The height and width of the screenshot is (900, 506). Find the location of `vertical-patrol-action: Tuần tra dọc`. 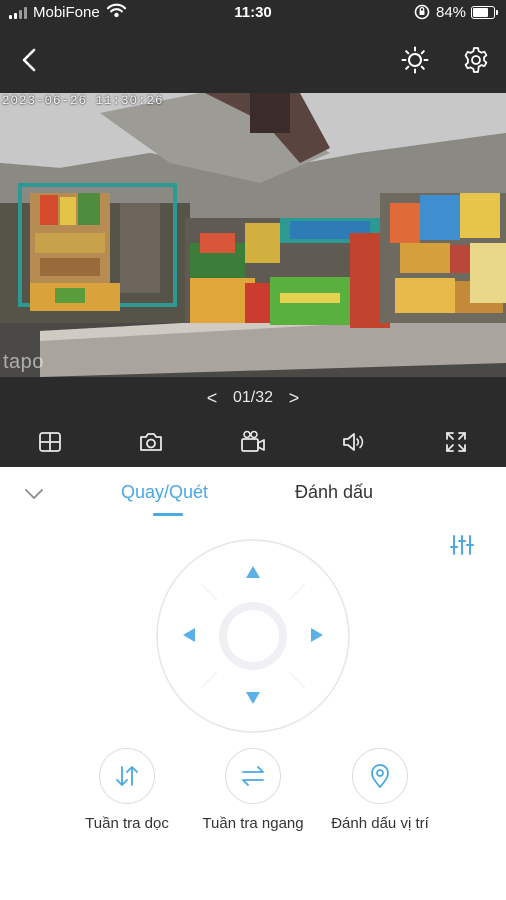

vertical-patrol-action: Tuần tra dọc is located at coordinates (127, 791).